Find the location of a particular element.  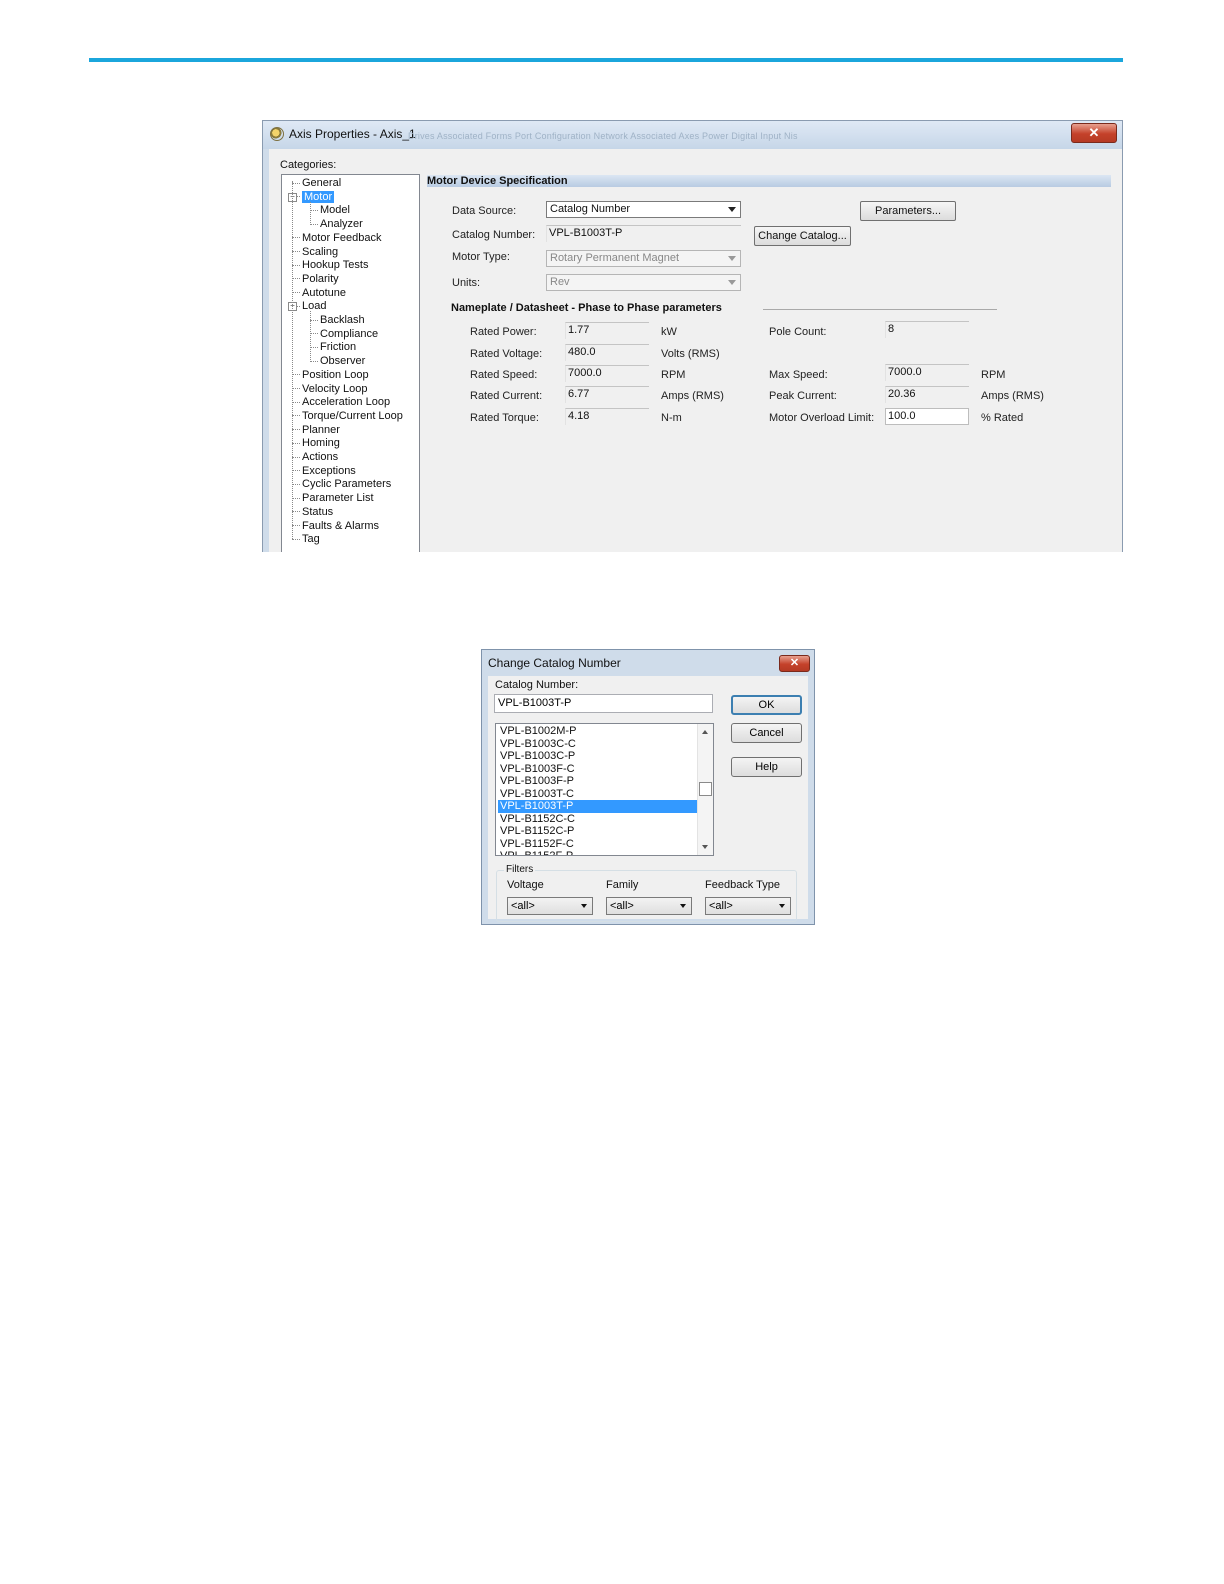

close-button: ✕ is located at coordinates (1094, 133).